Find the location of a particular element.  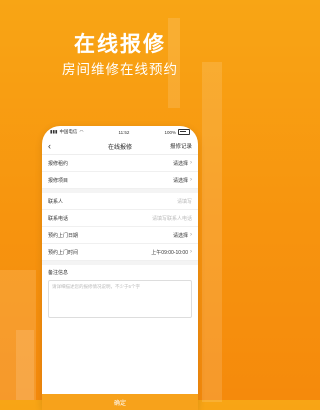

form-row-phone: 联系电话 请填写联系人电话 is located at coordinates (120, 218).